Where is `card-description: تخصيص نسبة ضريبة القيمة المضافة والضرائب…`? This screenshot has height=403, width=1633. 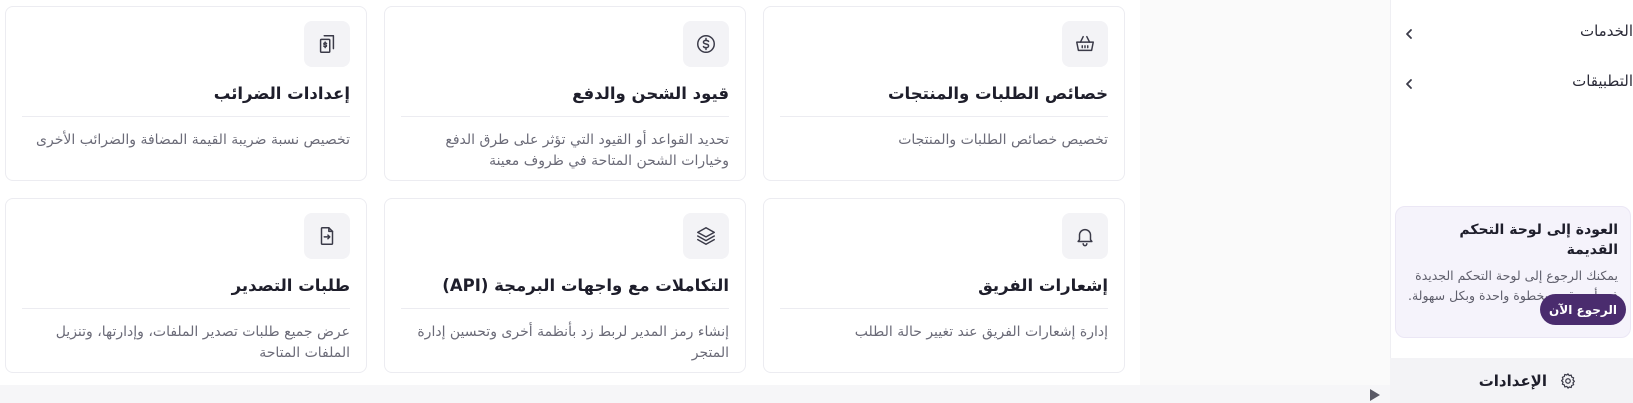
card-description: تخصيص نسبة ضريبة القيمة المضافة والضرائب… is located at coordinates (193, 140).